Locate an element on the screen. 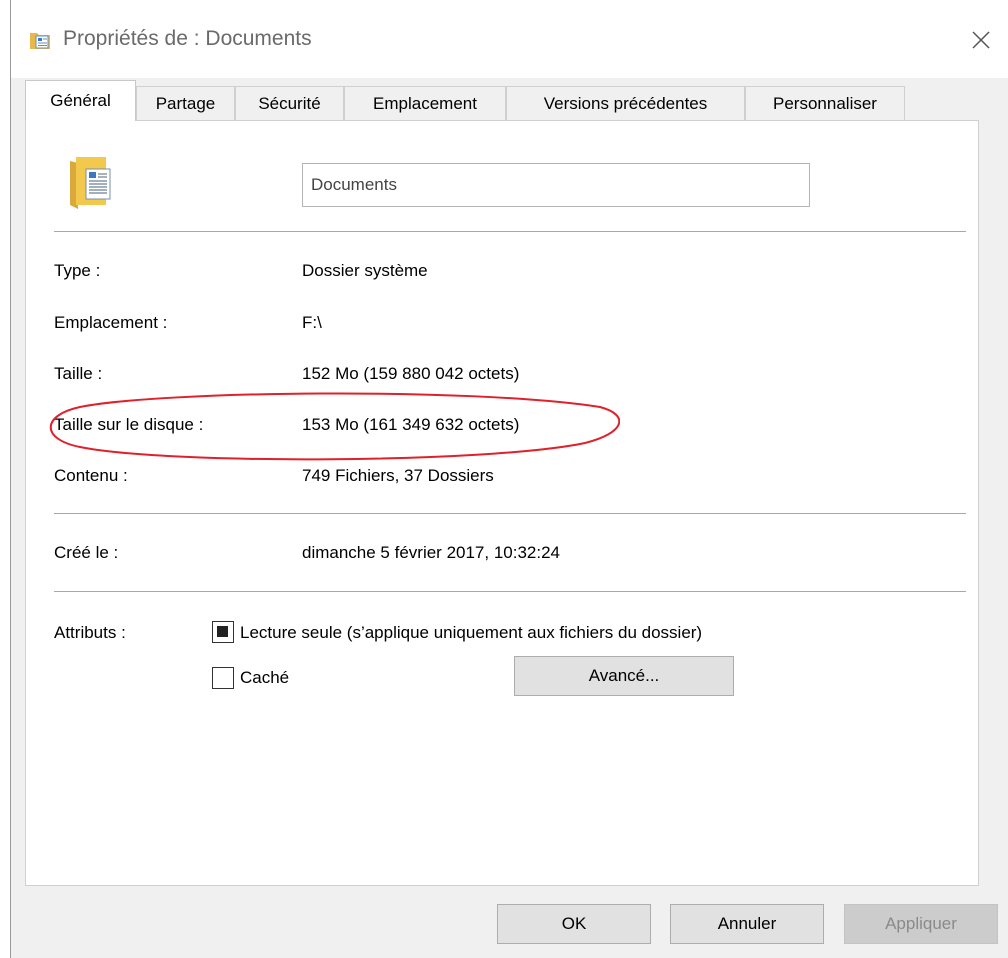 Image resolution: width=1008 pixels, height=958 pixels. tab-previous-versions: Versions précédentes is located at coordinates (625, 103).